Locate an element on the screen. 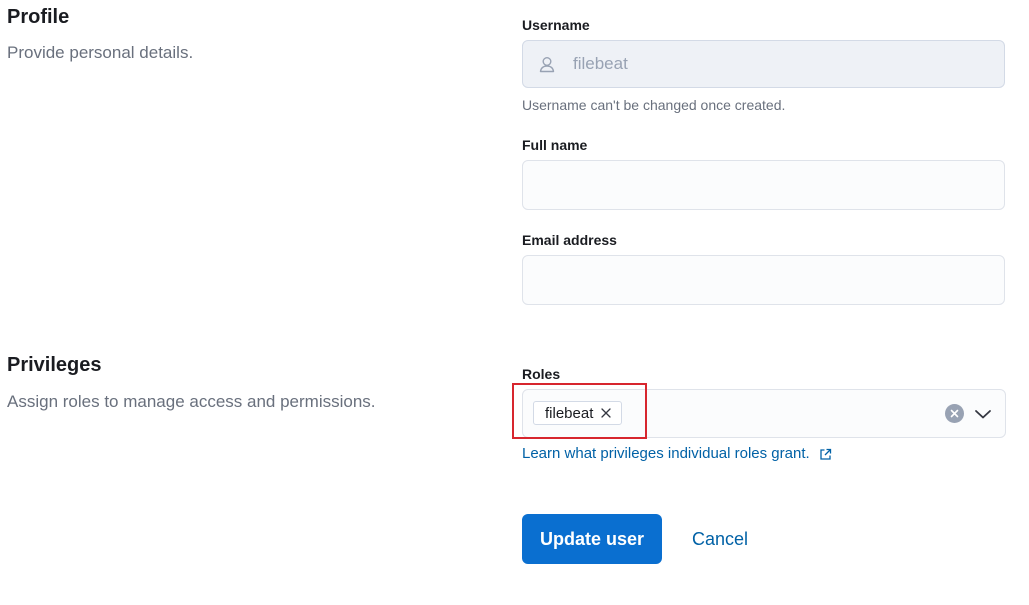 The width and height of the screenshot is (1029, 605). privileges-section-title: Privileges is located at coordinates (54, 365).